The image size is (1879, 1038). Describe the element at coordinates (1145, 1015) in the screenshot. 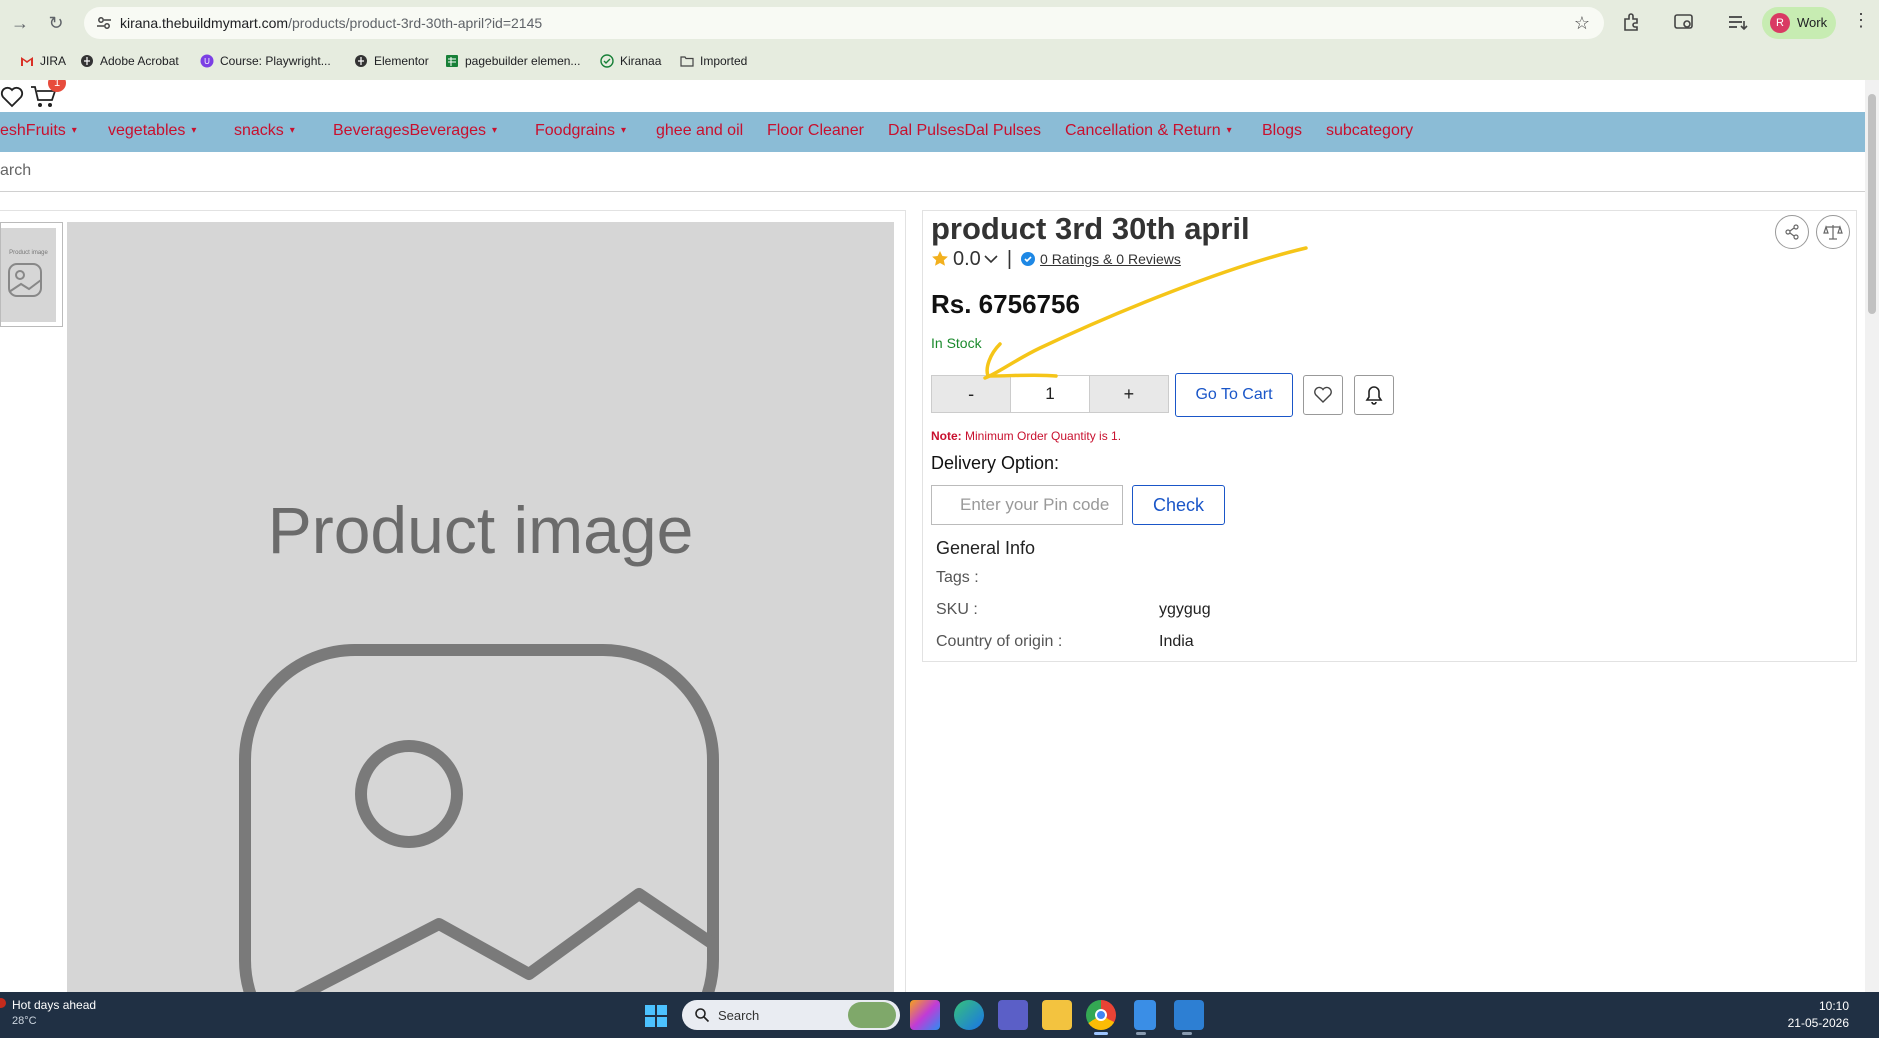

I see `notepad-app-icon` at that location.